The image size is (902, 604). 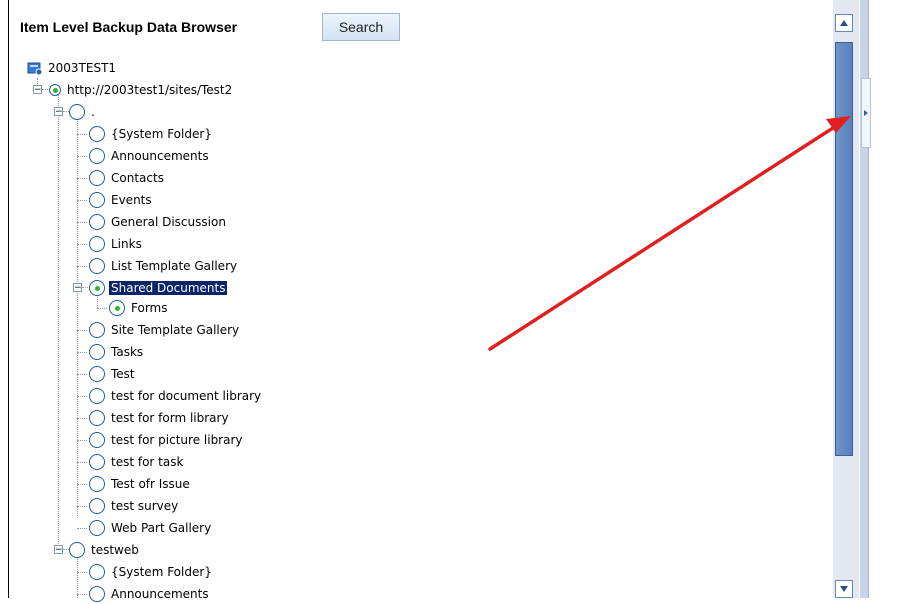 I want to click on tree-item: Test ofr Issue, so click(x=140, y=484).